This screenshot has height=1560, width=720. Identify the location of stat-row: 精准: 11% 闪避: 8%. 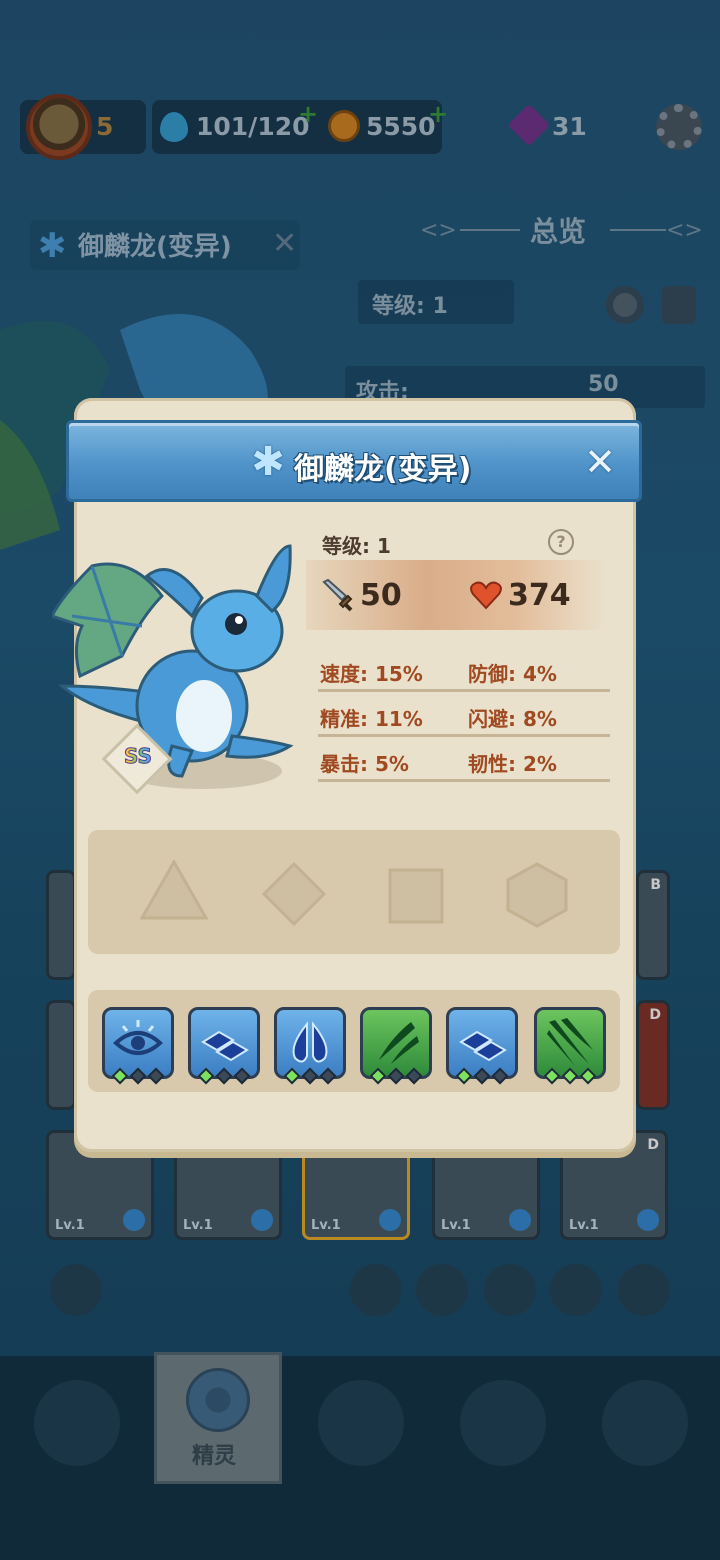
(464, 715).